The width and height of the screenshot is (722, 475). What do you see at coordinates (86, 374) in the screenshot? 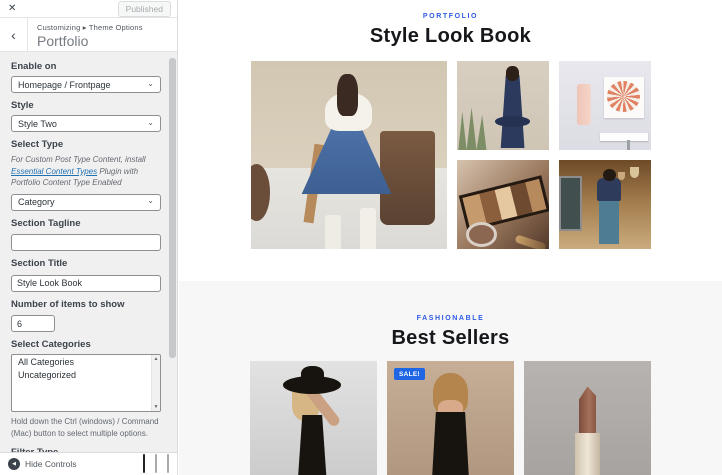
I see `category-option: Uncategorized` at bounding box center [86, 374].